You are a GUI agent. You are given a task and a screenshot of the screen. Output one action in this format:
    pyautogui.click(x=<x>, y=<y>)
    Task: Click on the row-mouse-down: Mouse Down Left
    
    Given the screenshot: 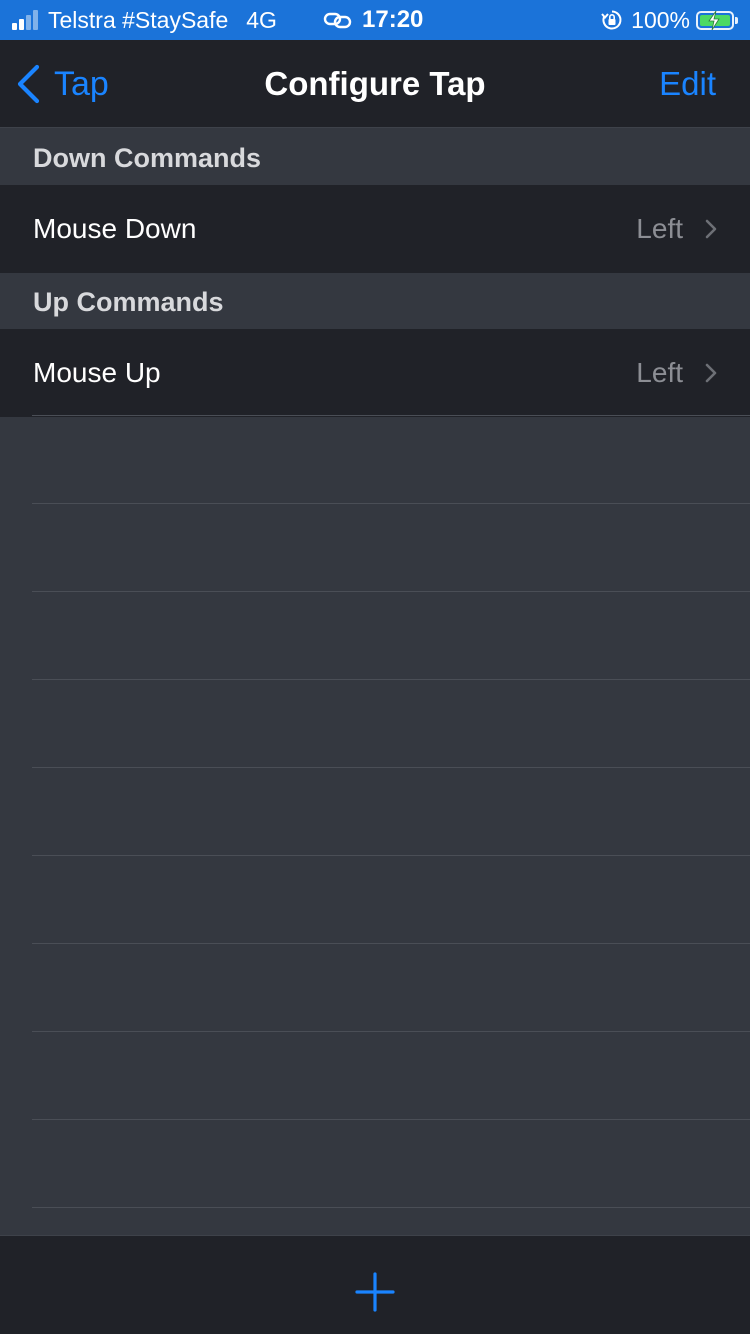 What is the action you would take?
    pyautogui.click(x=375, y=229)
    